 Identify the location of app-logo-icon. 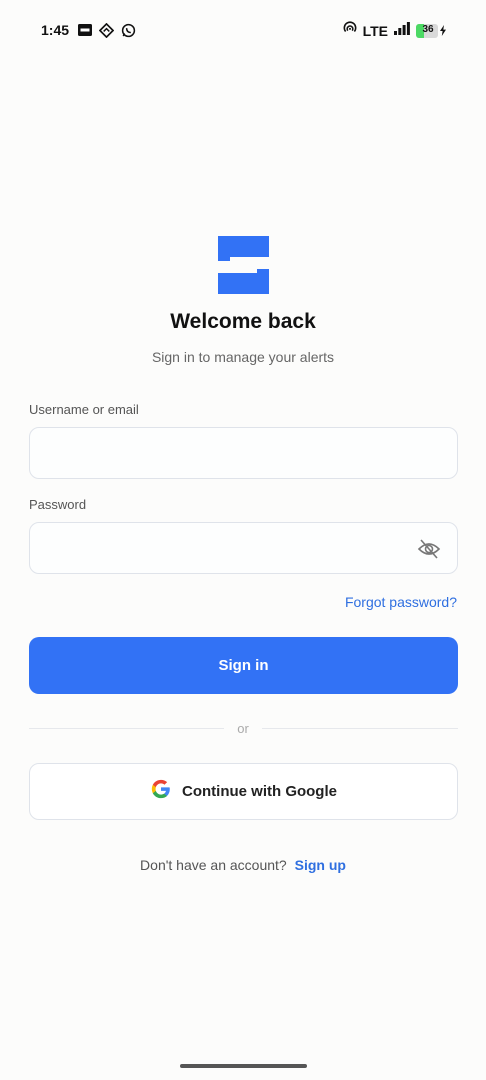
(244, 265).